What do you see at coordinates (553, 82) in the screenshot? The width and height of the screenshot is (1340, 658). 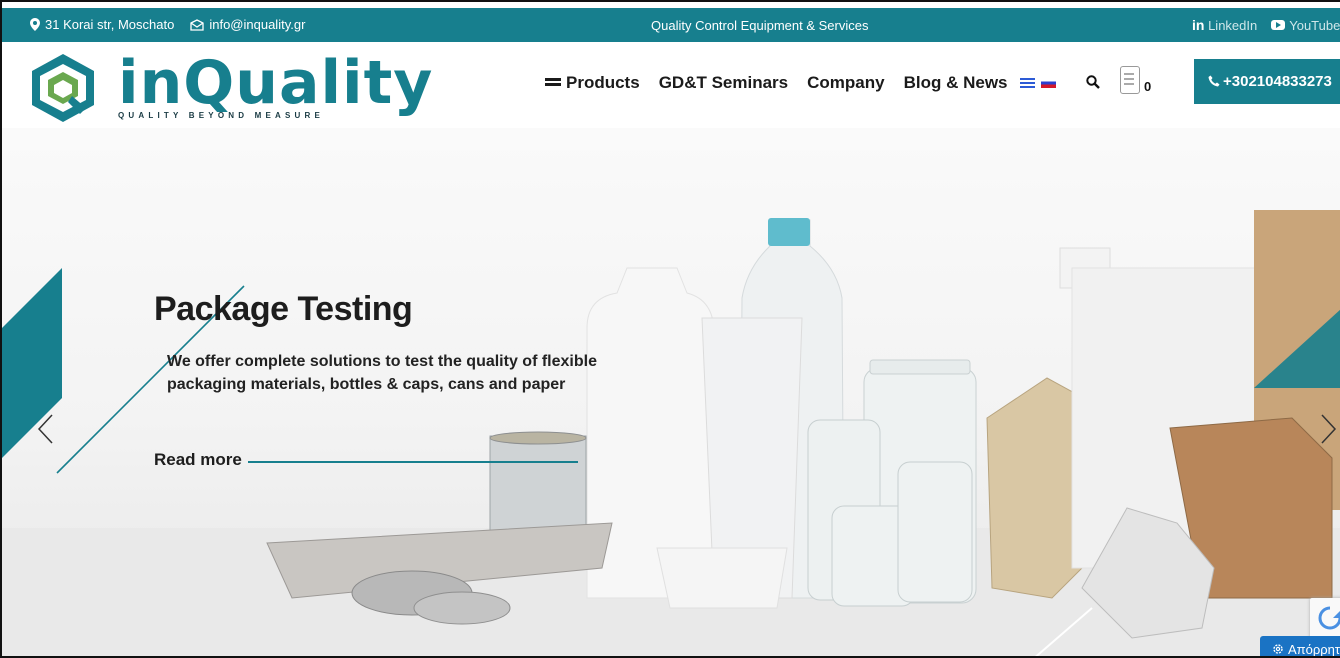 I see `menu-icon` at bounding box center [553, 82].